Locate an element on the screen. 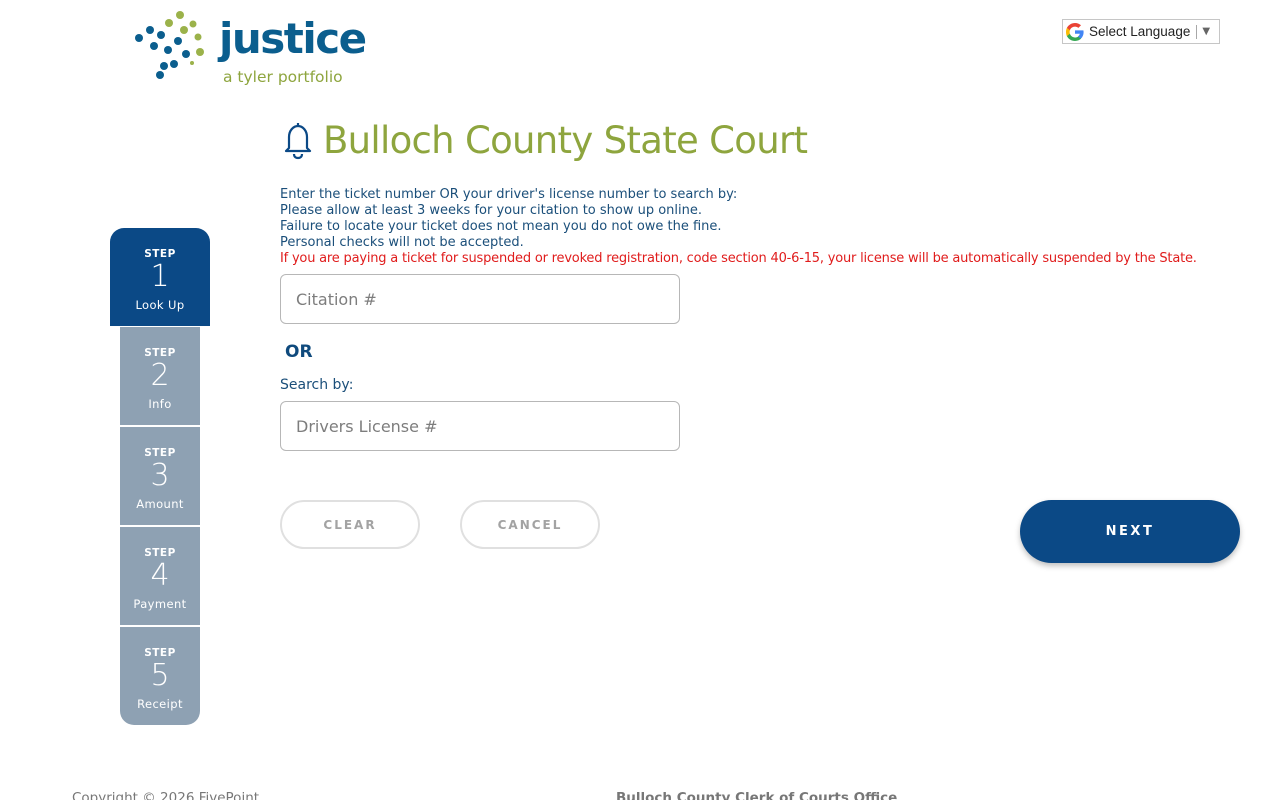  justice-logo: justice a tyler portfolio is located at coordinates (250, 51).